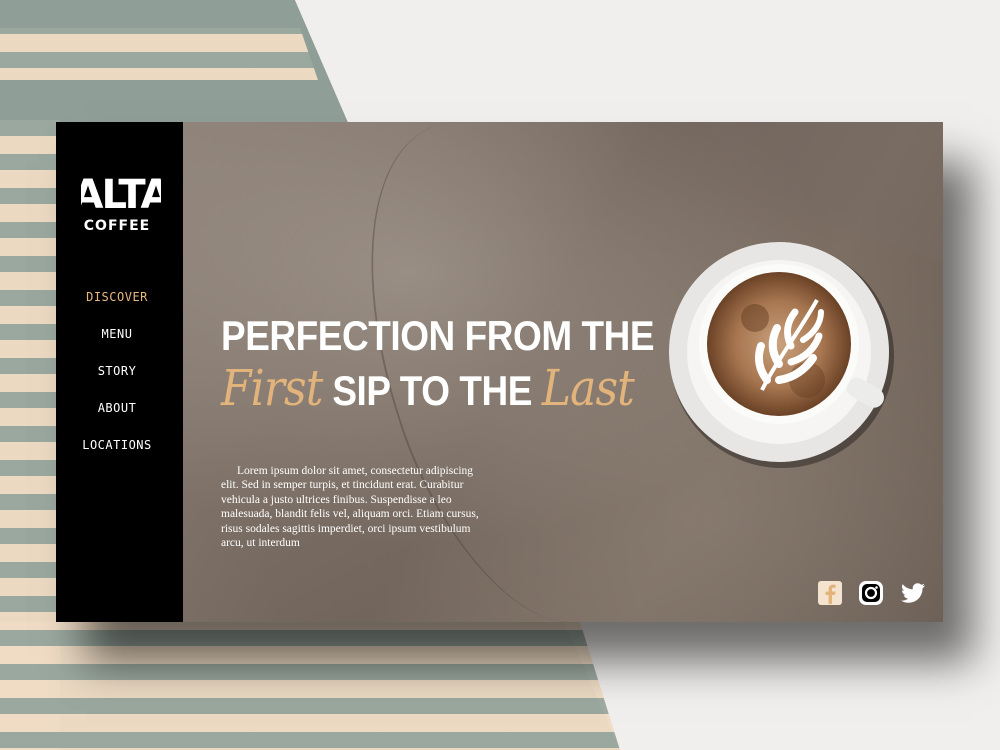 This screenshot has height=750, width=1000. I want to click on nav-item-menu: MENU, so click(117, 345).